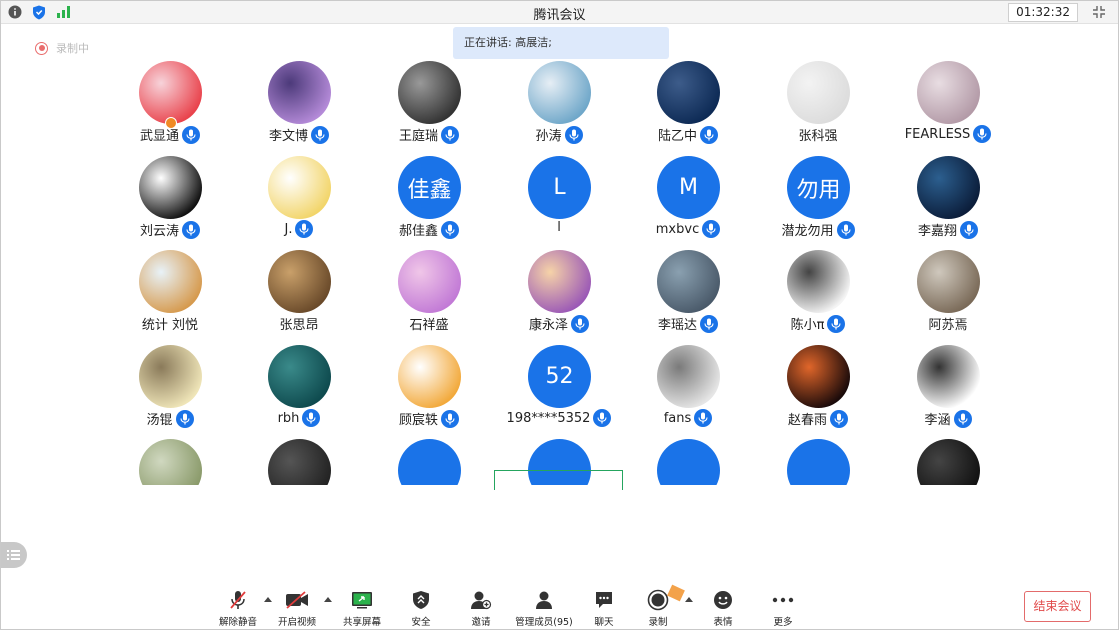  What do you see at coordinates (1057, 606) in the screenshot?
I see `end-meeting-button: 结束会议` at bounding box center [1057, 606].